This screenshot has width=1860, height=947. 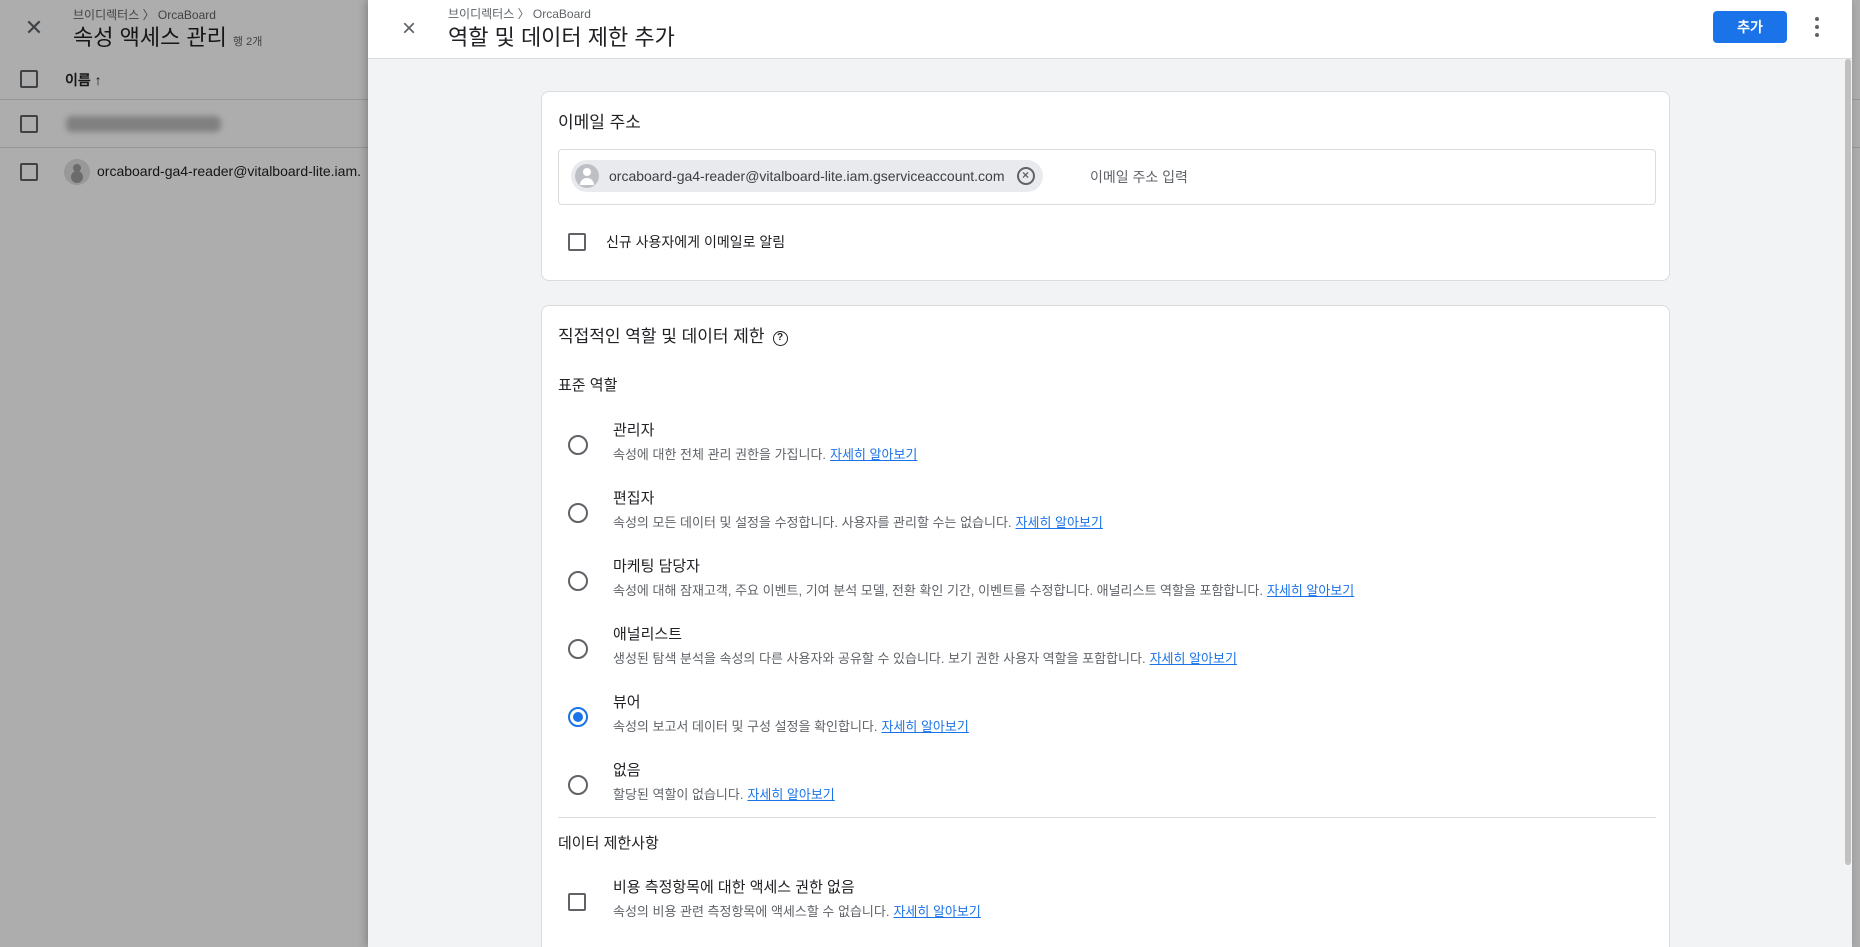 What do you see at coordinates (608, 843) in the screenshot?
I see `data-restrictions-label: 데이터 제한사항` at bounding box center [608, 843].